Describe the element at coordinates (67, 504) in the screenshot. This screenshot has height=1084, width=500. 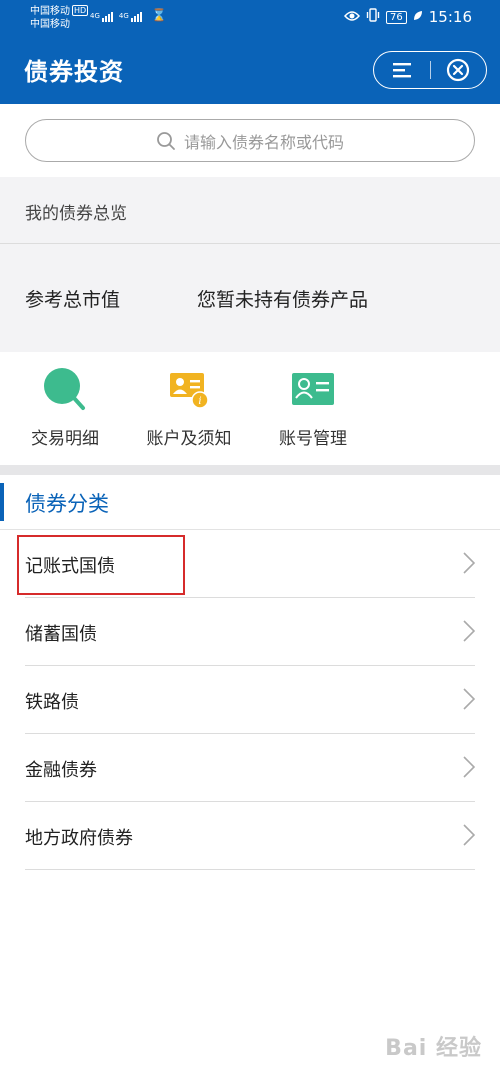
I see `category-title: 债券分类` at that location.